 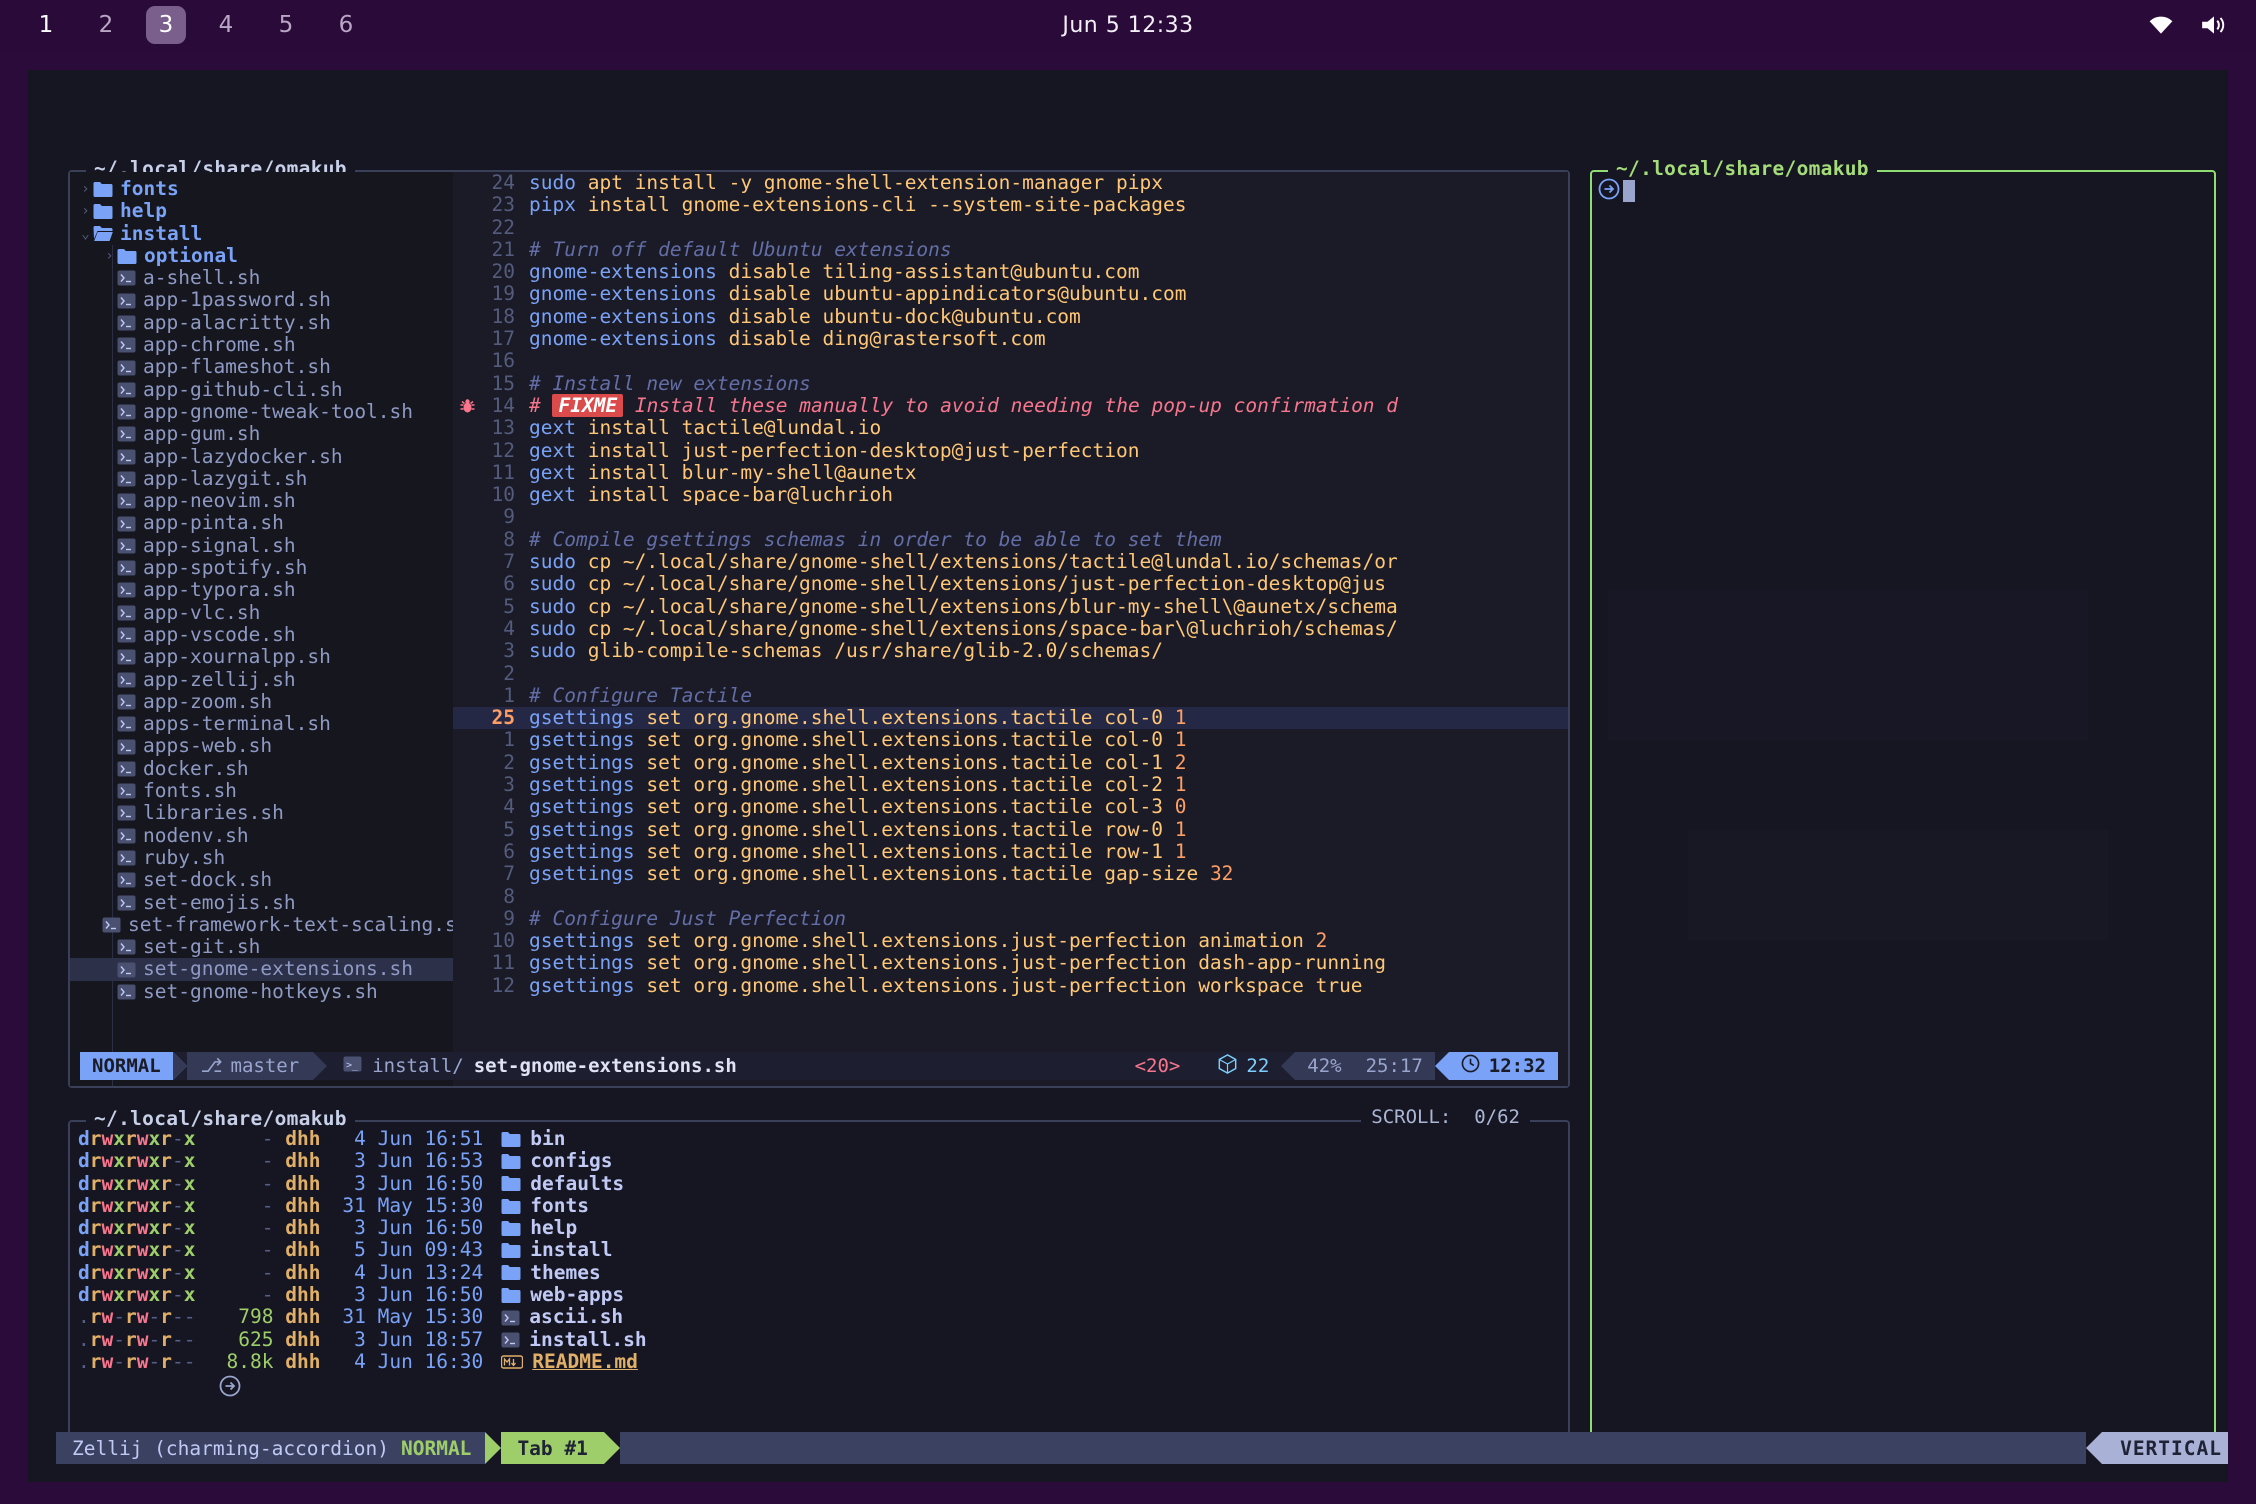 What do you see at coordinates (261, 857) in the screenshot?
I see `tree-item-ruby-sh: ruby.sh` at bounding box center [261, 857].